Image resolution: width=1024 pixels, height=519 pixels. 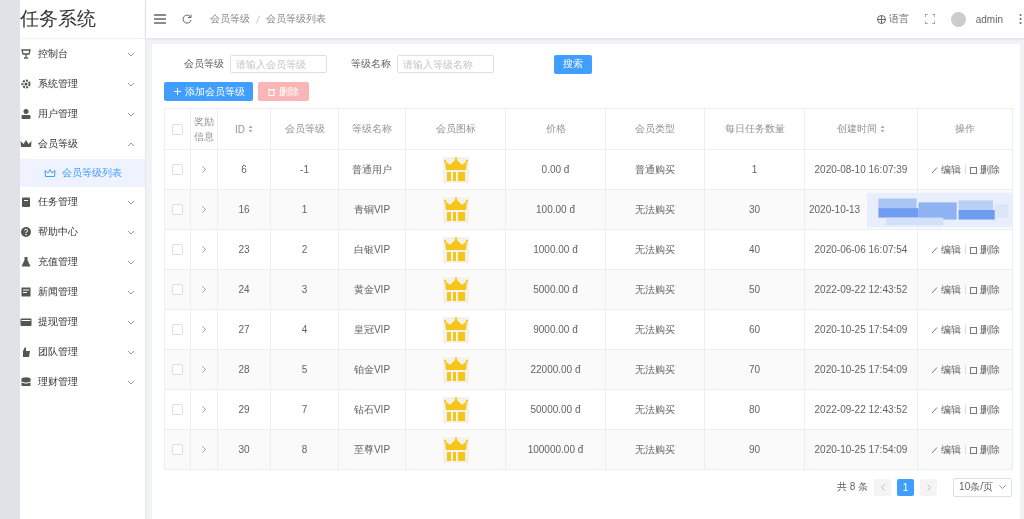 I want to click on column-header: ID, so click(x=240, y=129).